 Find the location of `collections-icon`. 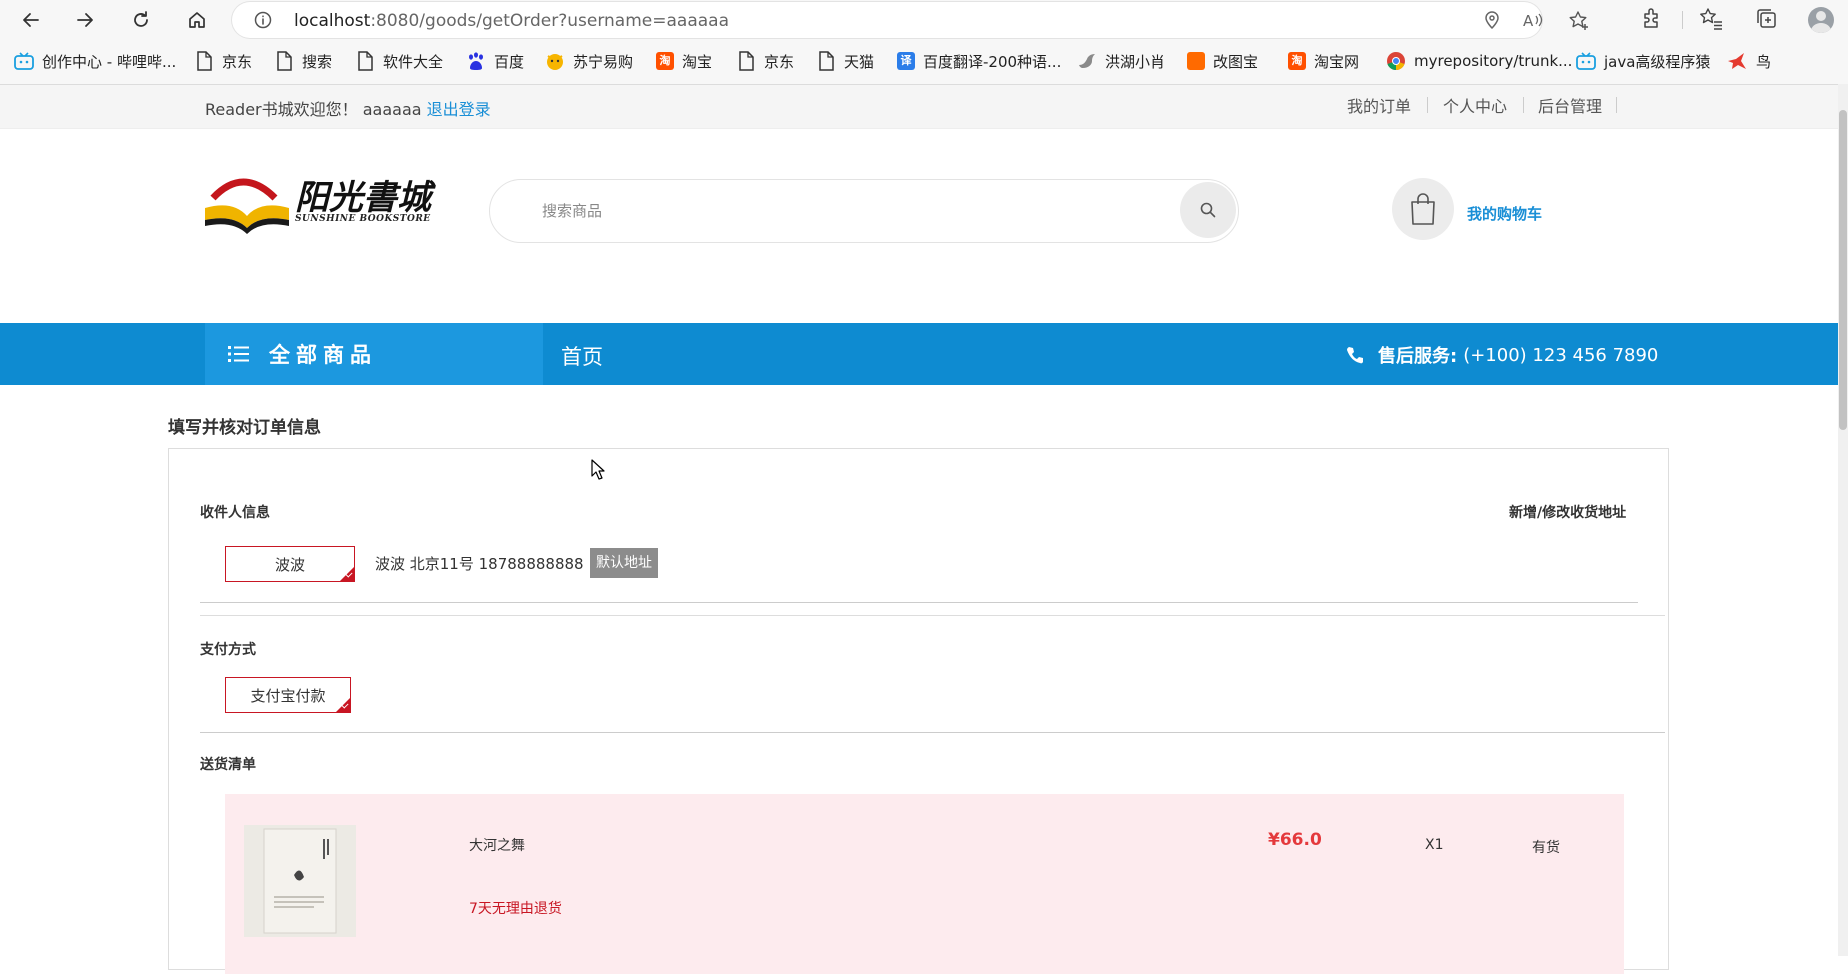

collections-icon is located at coordinates (1767, 19).